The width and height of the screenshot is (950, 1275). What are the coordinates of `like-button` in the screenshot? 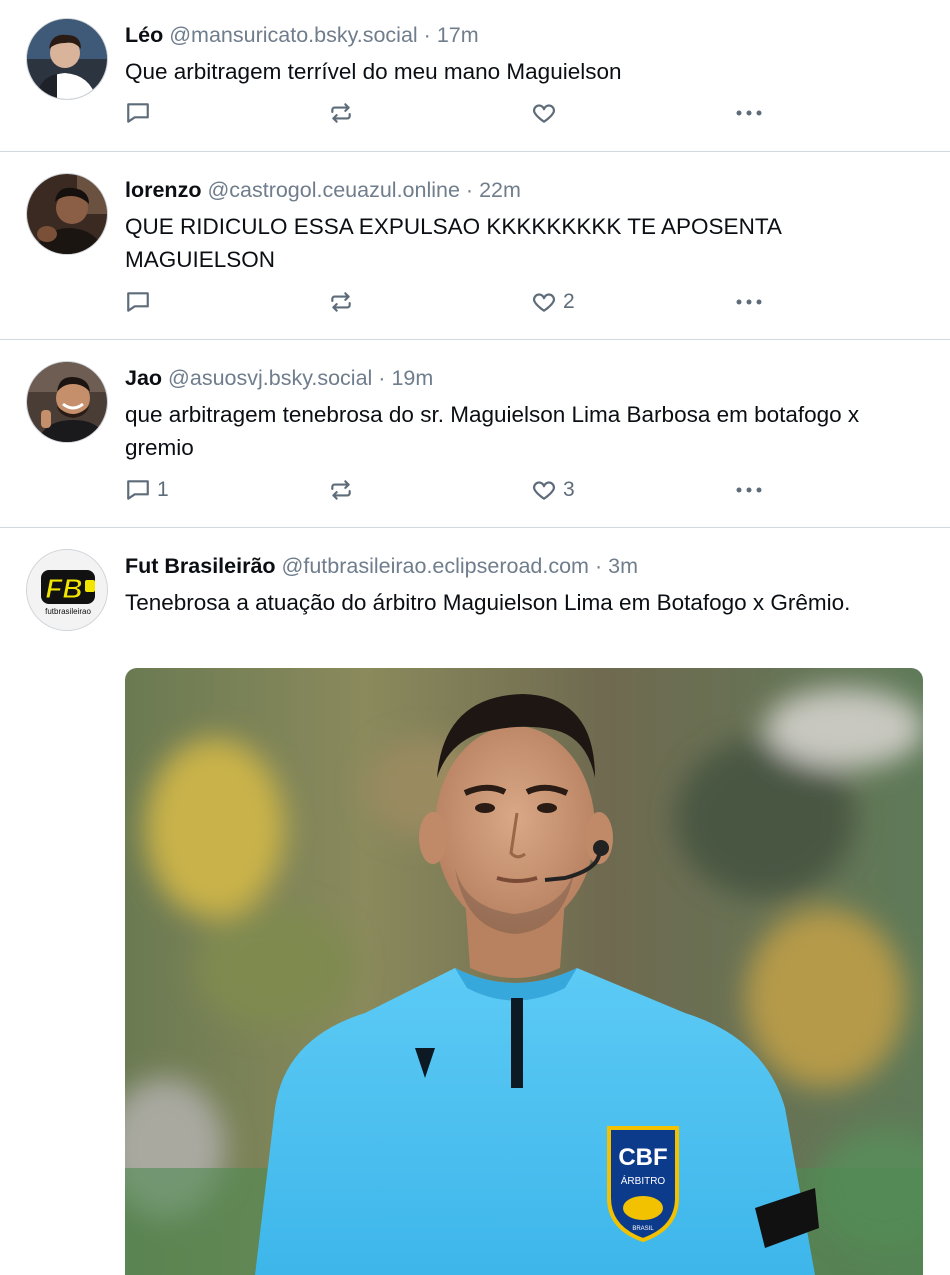 It's located at (547, 113).